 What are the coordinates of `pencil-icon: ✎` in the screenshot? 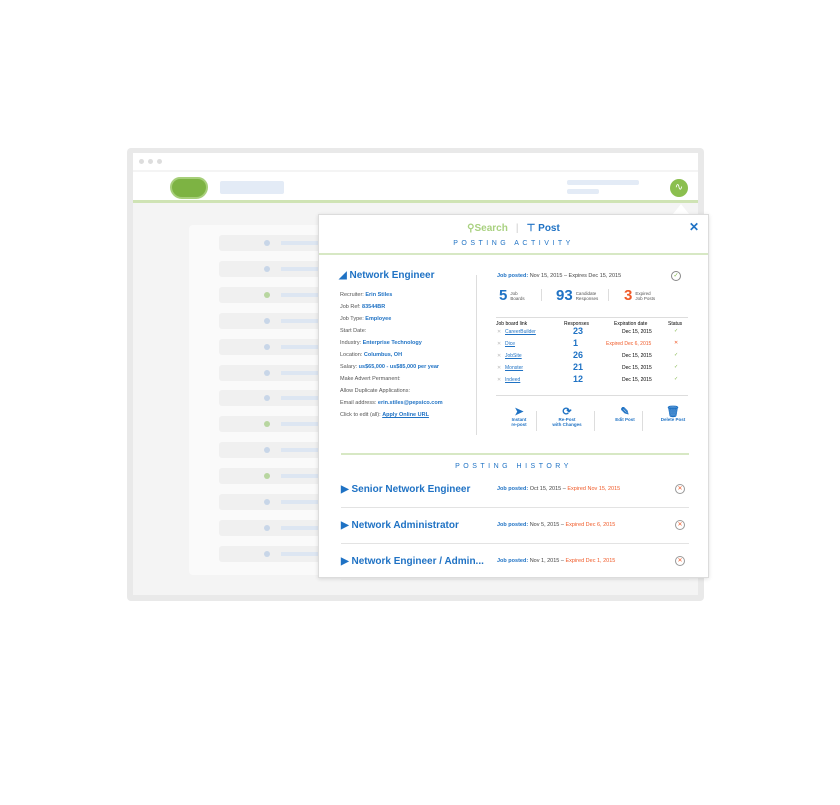 It's located at (625, 412).